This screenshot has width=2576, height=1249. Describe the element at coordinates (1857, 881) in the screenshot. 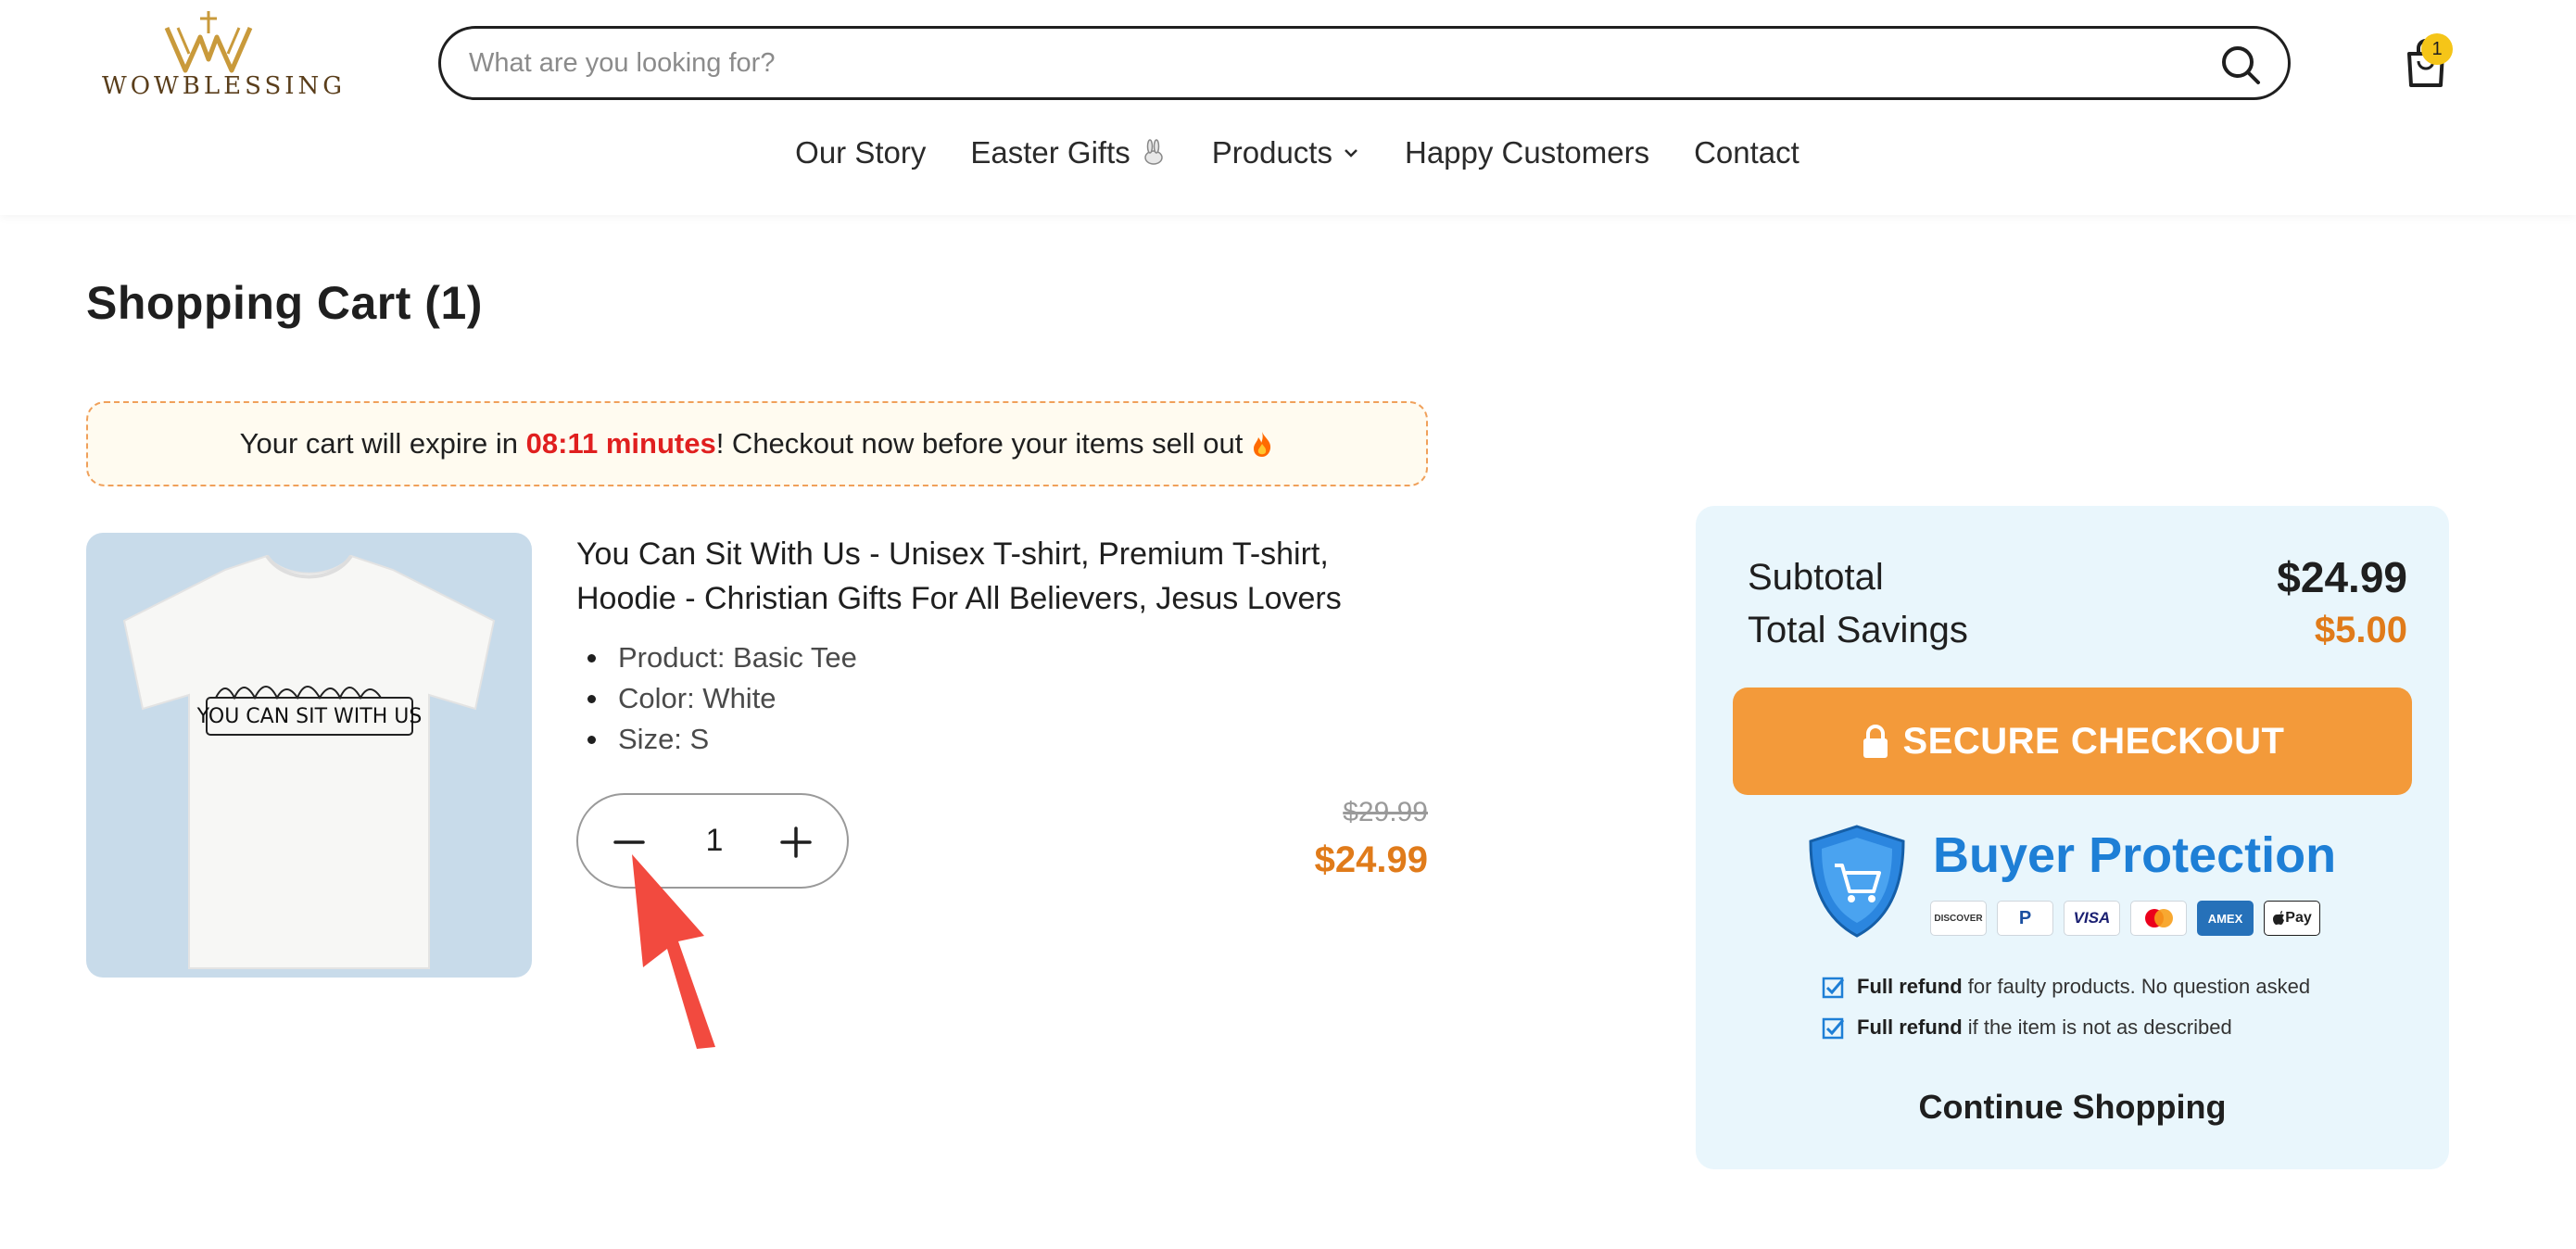

I see `shield-cart-icon` at that location.